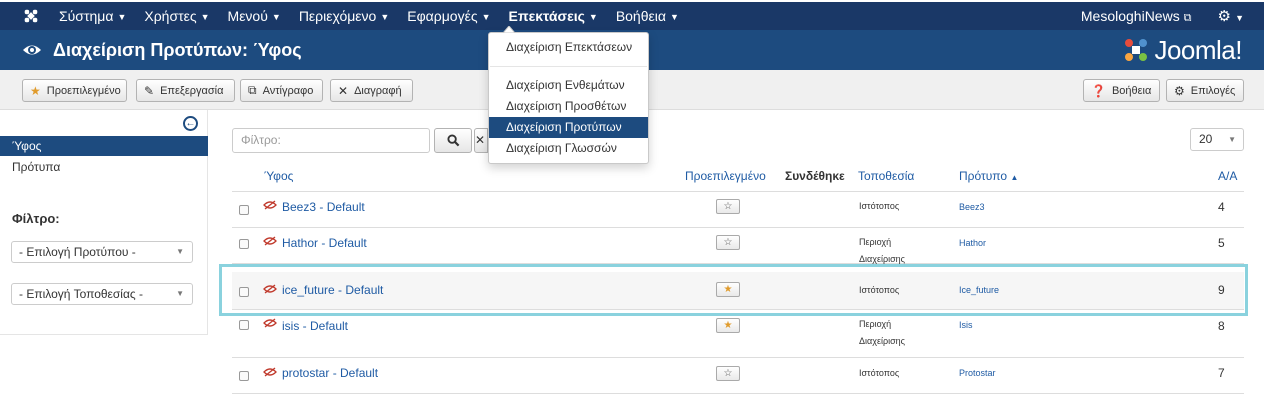  What do you see at coordinates (36, 218) in the screenshot?
I see `sidebar-filter-label: Φίλτρο:` at bounding box center [36, 218].